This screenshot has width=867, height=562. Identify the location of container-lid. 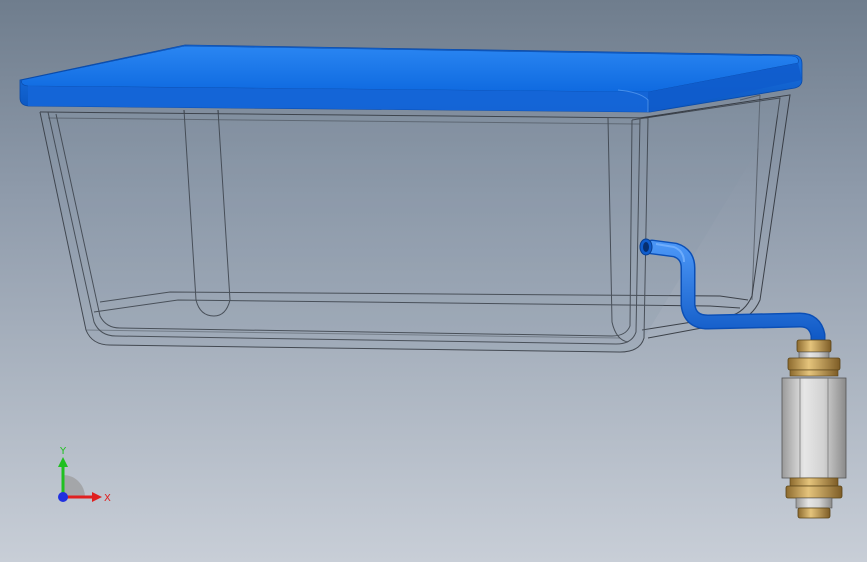
(411, 78).